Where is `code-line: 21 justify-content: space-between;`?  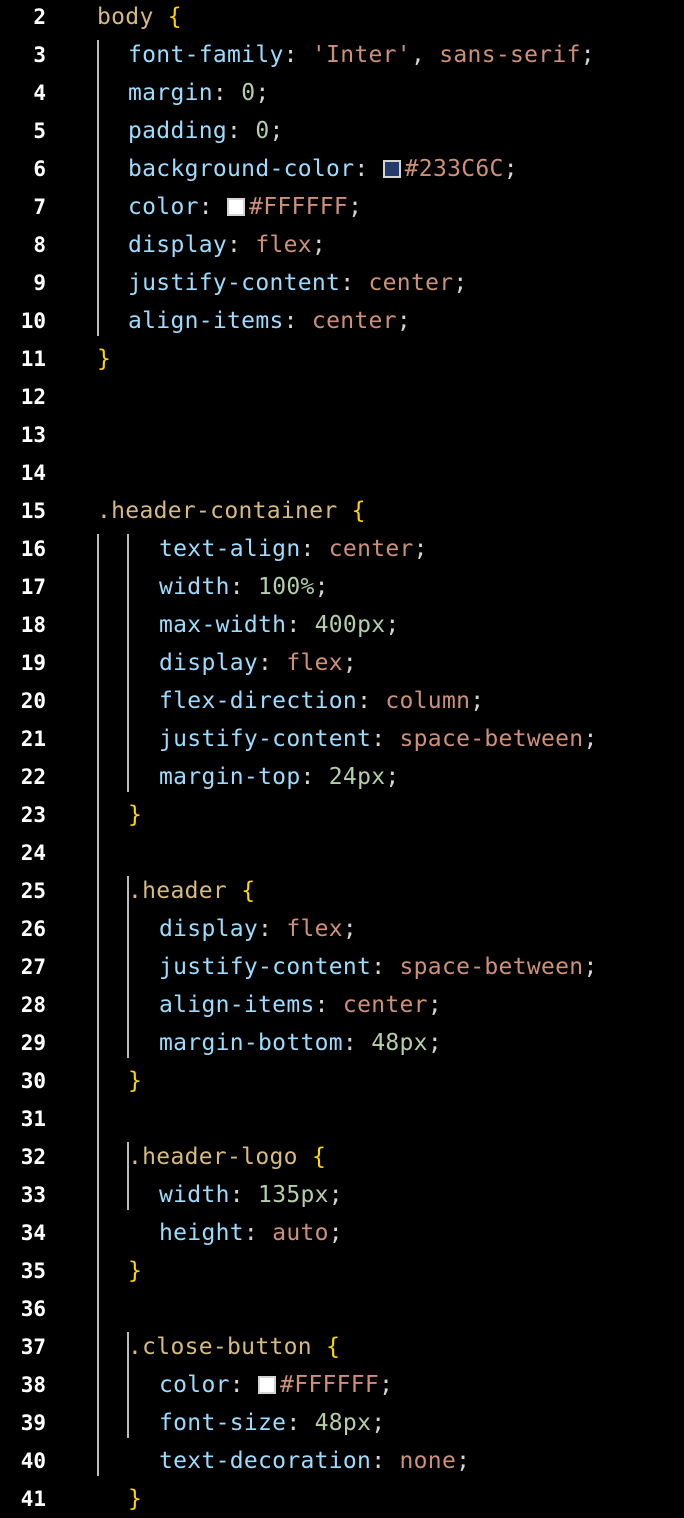 code-line: 21 justify-content: space-between; is located at coordinates (342, 739).